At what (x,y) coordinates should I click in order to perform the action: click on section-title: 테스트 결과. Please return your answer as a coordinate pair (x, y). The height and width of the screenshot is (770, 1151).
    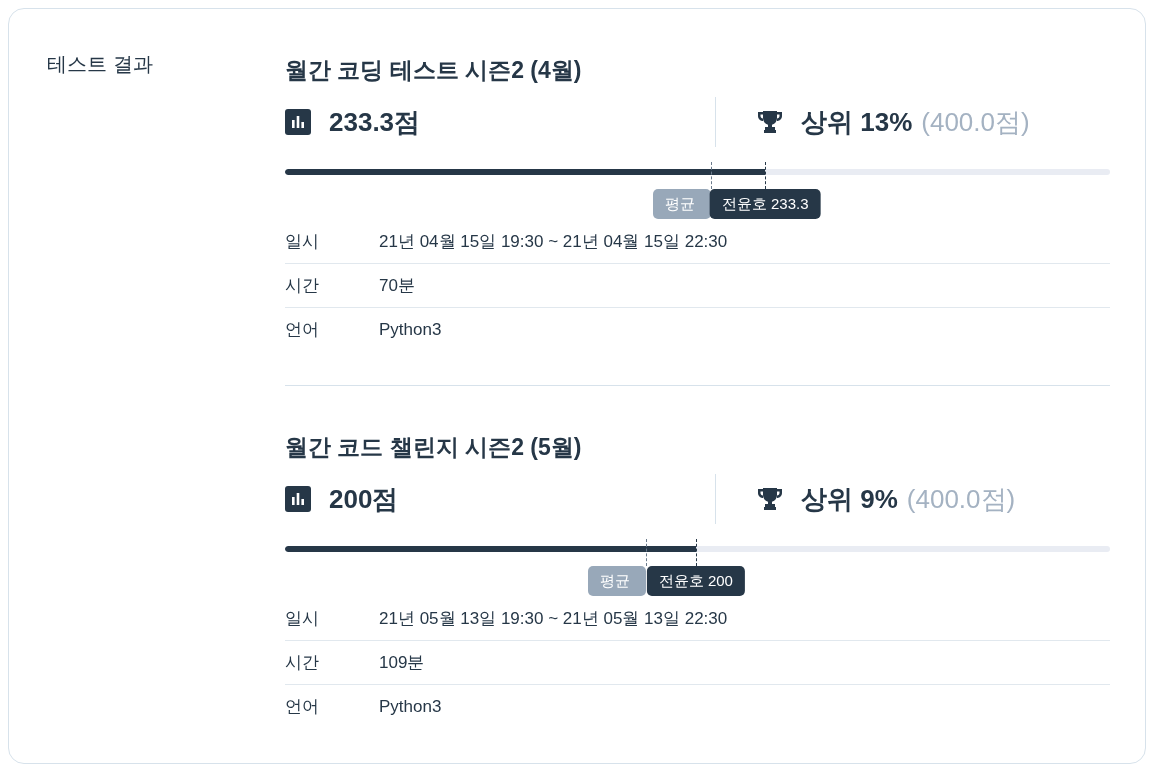
    Looking at the image, I should click on (100, 64).